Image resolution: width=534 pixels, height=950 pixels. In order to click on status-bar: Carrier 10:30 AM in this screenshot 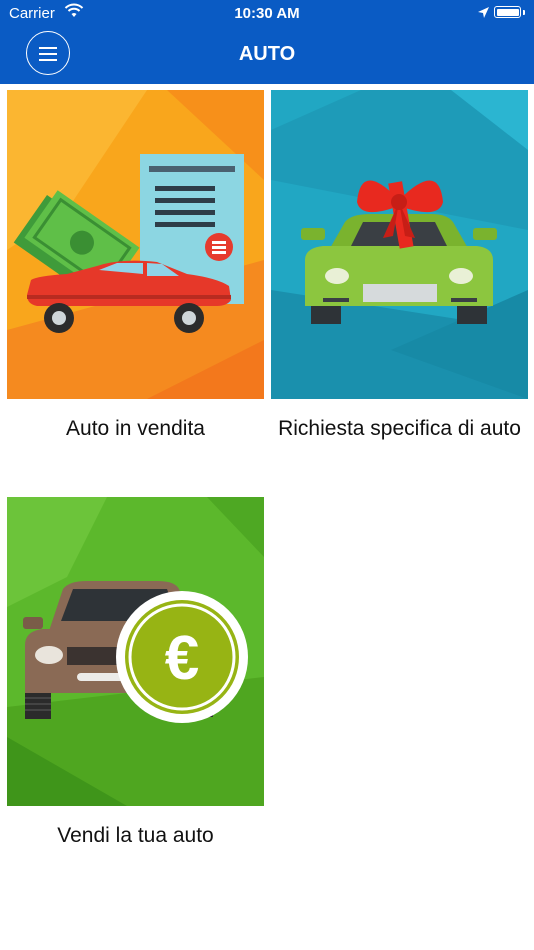, I will do `click(267, 14)`.